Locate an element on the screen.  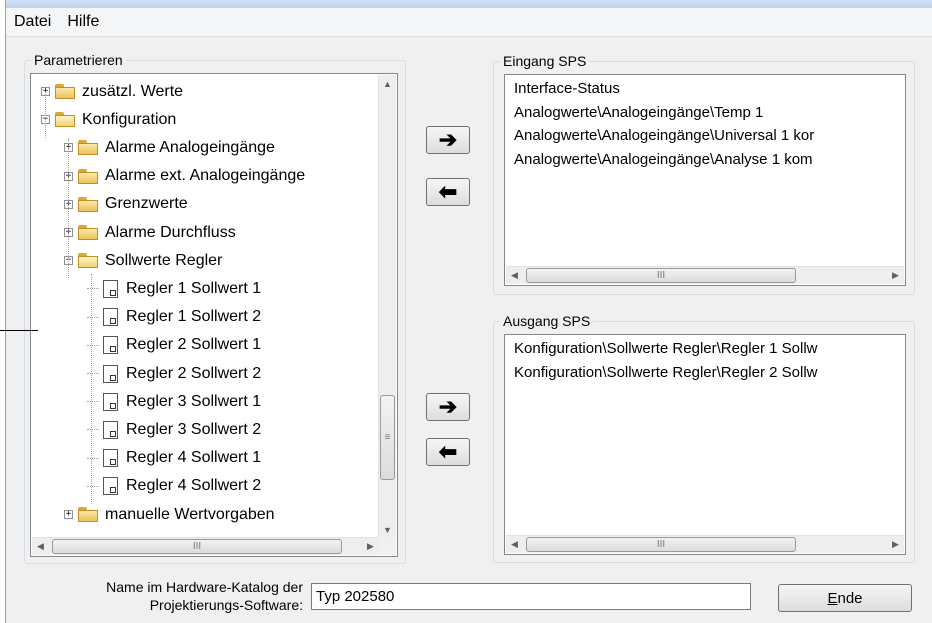
tree-horizontal-scrollbar: ◀ III ▶ is located at coordinates (205, 546).